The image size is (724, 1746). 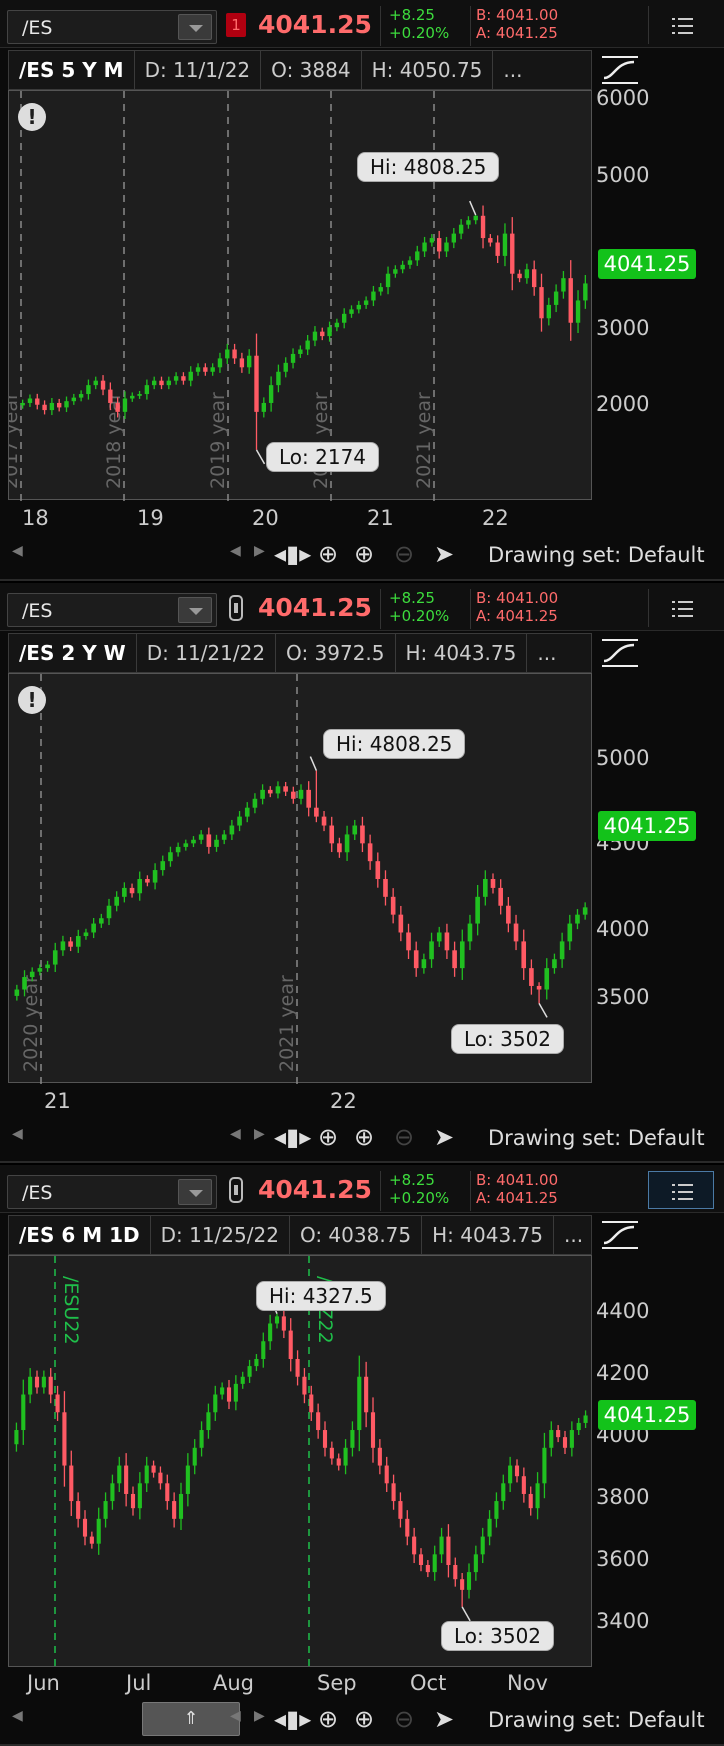 What do you see at coordinates (35, 518) in the screenshot?
I see `time-axis-label: 18` at bounding box center [35, 518].